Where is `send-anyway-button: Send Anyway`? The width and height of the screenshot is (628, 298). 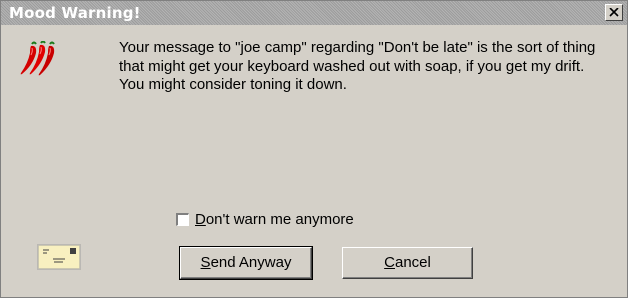 send-anyway-button: Send Anyway is located at coordinates (246, 263).